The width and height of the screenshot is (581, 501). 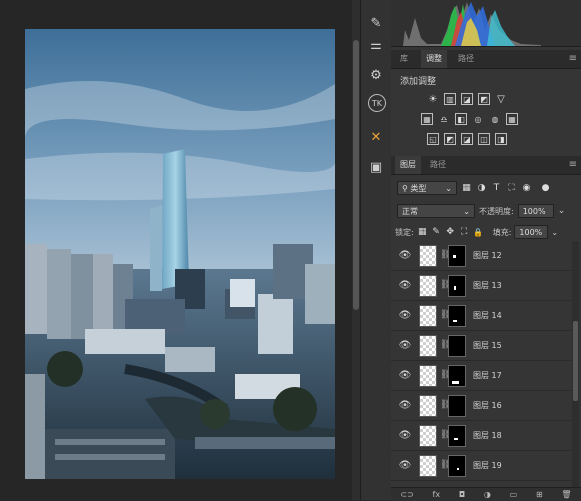 What do you see at coordinates (487, 345) in the screenshot?
I see `layer-name: 图层 15` at bounding box center [487, 345].